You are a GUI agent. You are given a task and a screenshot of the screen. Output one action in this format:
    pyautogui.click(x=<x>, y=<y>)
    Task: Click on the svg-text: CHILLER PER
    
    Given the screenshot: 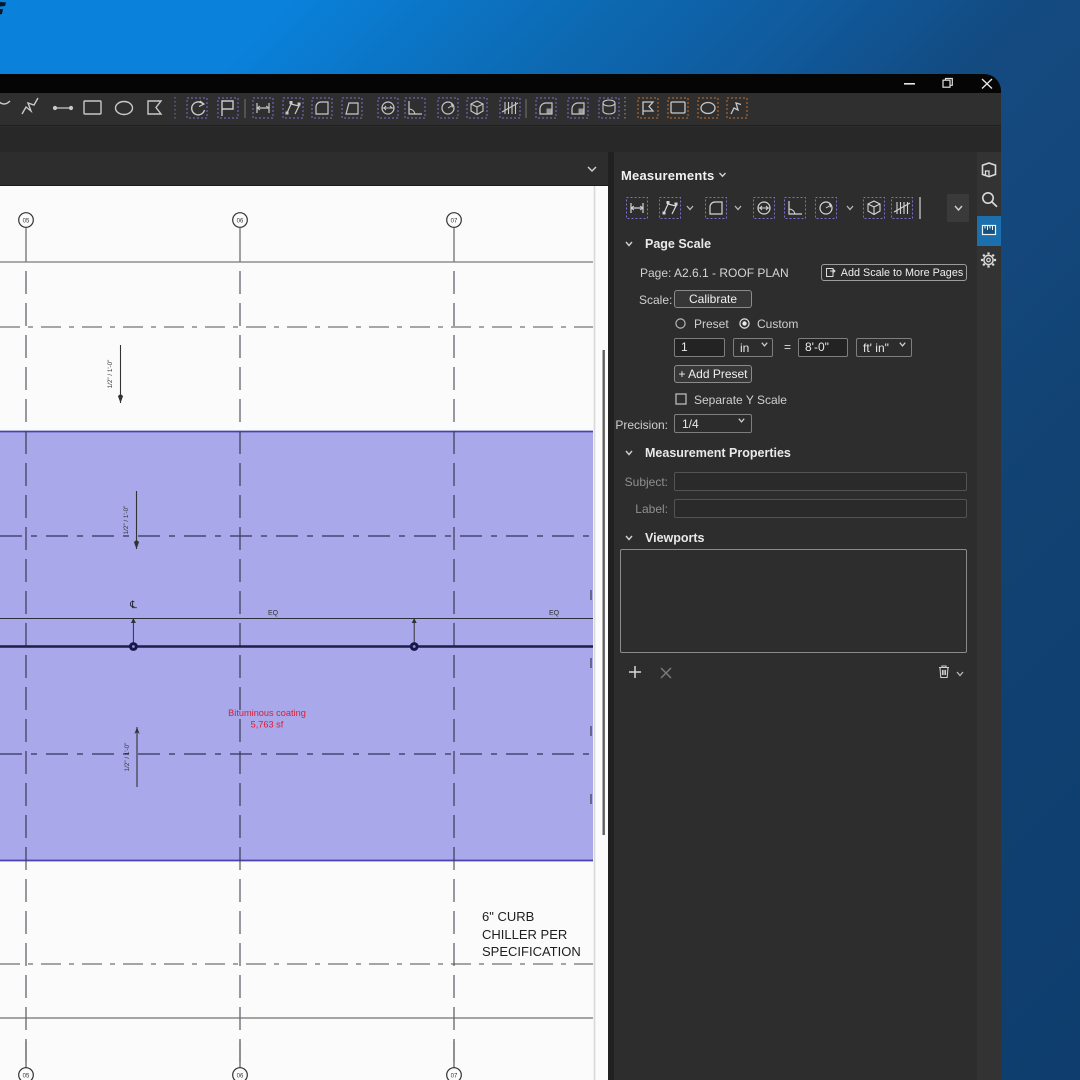 What is the action you would take?
    pyautogui.click(x=524, y=934)
    